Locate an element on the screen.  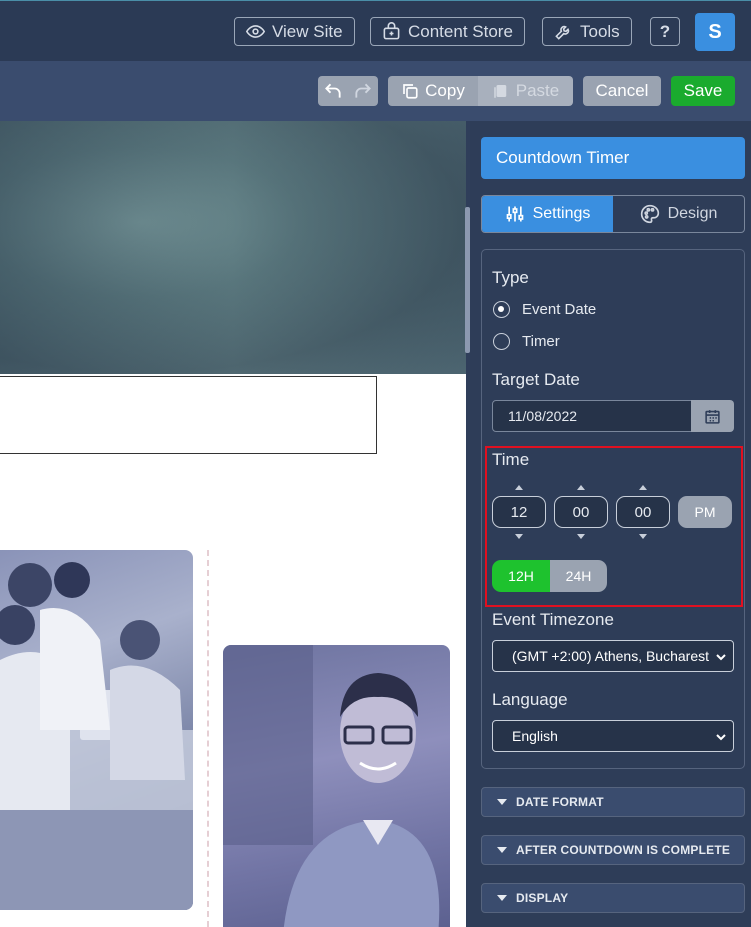
redo-icon is located at coordinates (363, 90).